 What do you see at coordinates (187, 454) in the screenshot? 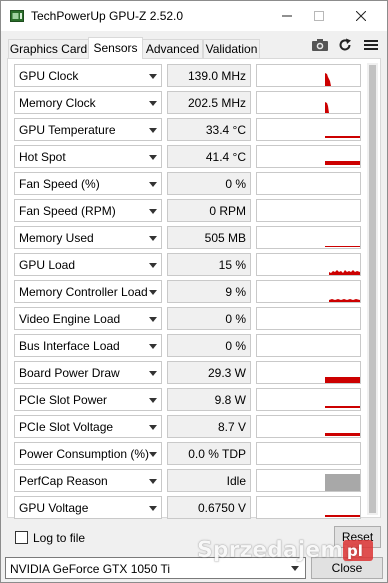
I see `sensor-row: Power Consumption (%) 0.0 % TDP` at bounding box center [187, 454].